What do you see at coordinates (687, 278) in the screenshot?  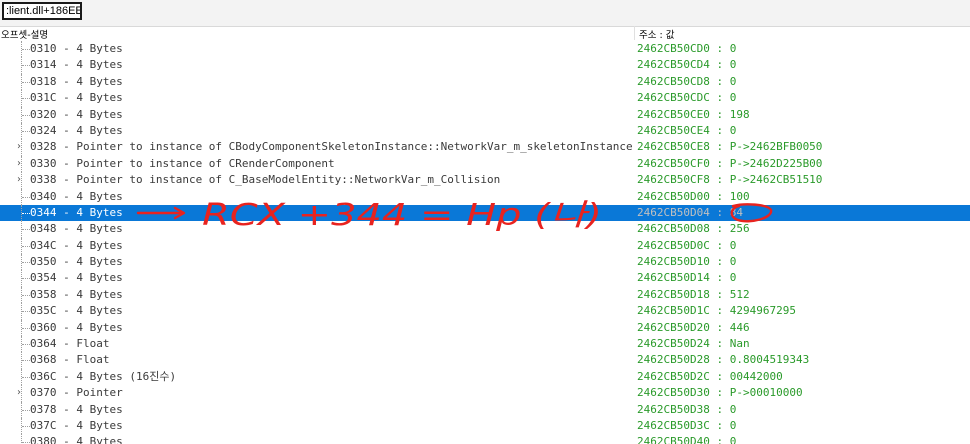 I see `address-value: 2462CB50D14 : 0` at bounding box center [687, 278].